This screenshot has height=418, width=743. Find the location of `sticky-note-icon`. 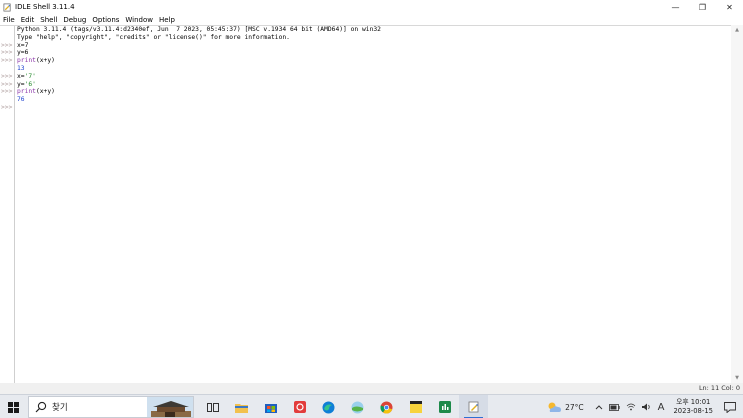

sticky-note-icon is located at coordinates (415, 407).